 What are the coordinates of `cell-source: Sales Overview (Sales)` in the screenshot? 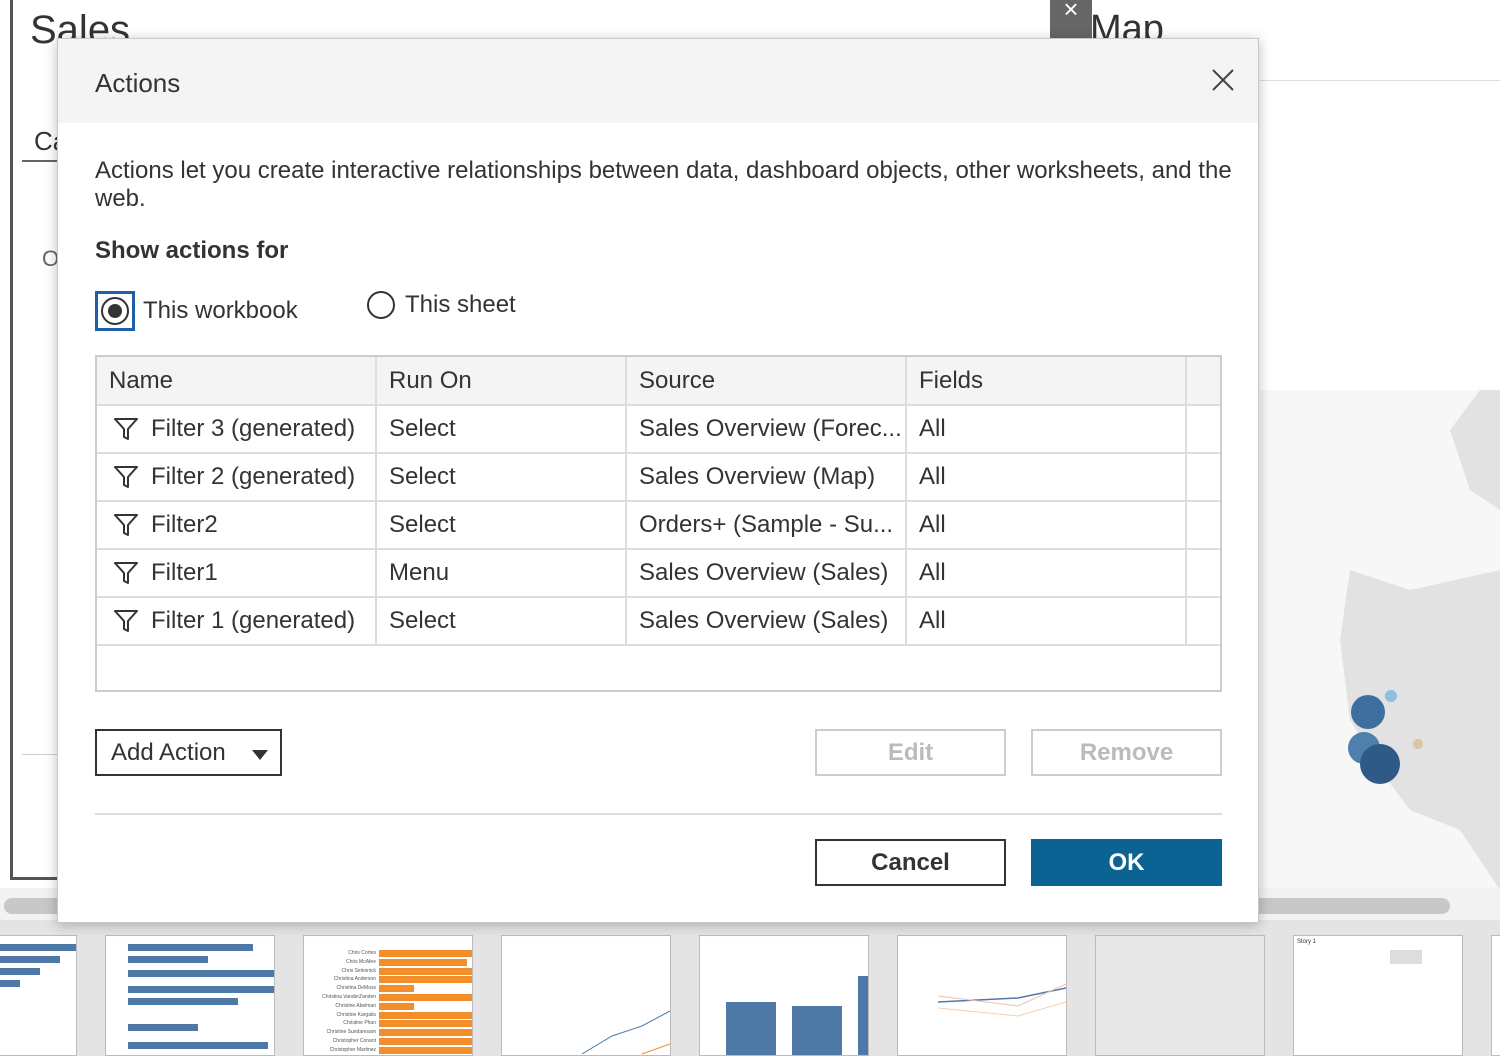 It's located at (767, 621).